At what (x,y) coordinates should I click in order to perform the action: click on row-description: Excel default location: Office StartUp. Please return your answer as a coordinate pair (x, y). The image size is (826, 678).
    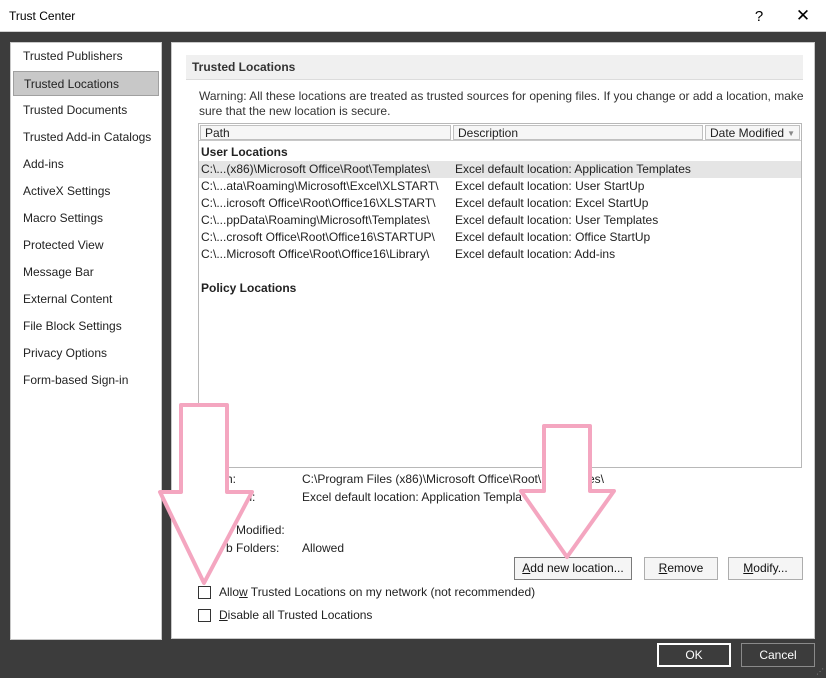
    Looking at the image, I should click on (553, 237).